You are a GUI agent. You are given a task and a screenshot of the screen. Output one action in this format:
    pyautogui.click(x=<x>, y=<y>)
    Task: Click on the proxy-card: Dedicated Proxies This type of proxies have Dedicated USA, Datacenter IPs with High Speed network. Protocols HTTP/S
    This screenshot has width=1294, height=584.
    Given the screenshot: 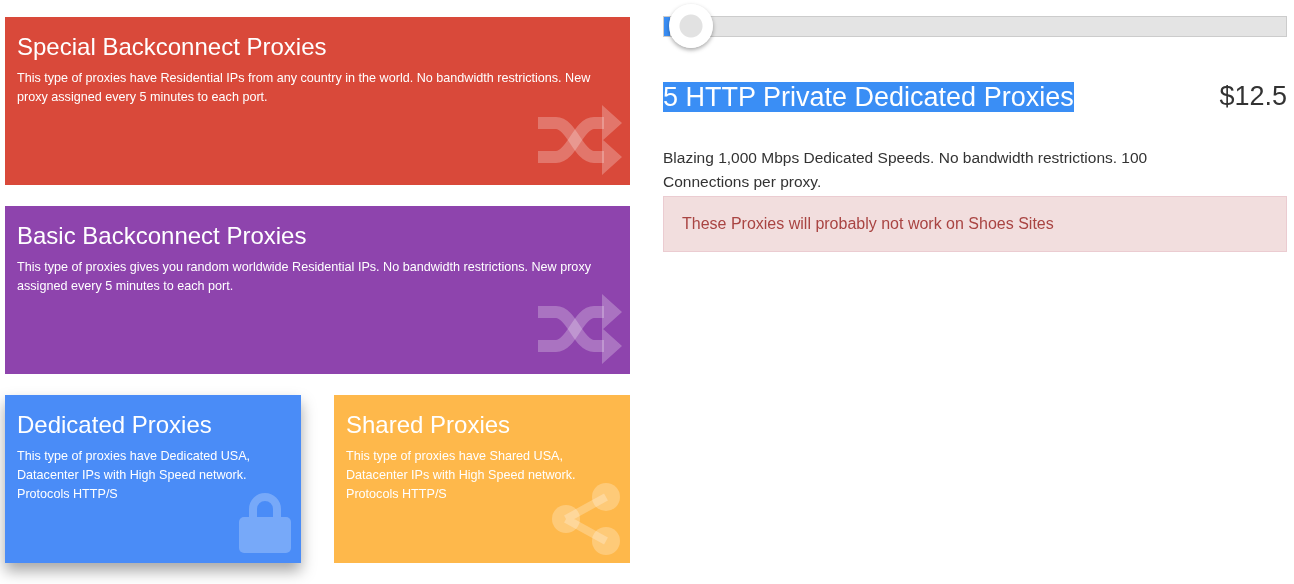 What is the action you would take?
    pyautogui.click(x=153, y=479)
    